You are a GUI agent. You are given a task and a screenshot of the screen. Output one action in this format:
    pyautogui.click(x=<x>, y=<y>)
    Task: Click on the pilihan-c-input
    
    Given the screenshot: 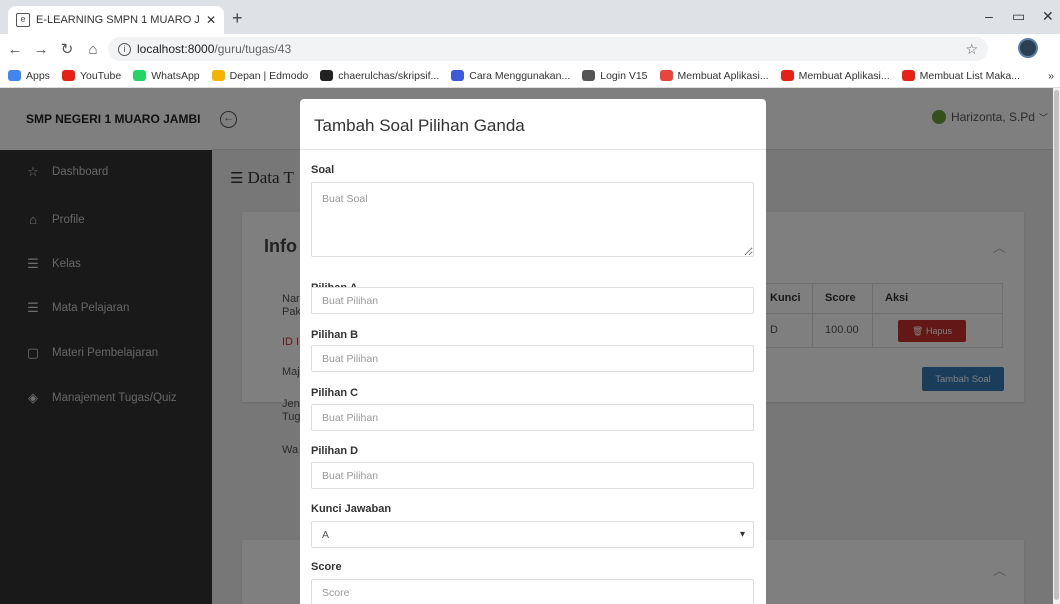 What is the action you would take?
    pyautogui.click(x=532, y=417)
    